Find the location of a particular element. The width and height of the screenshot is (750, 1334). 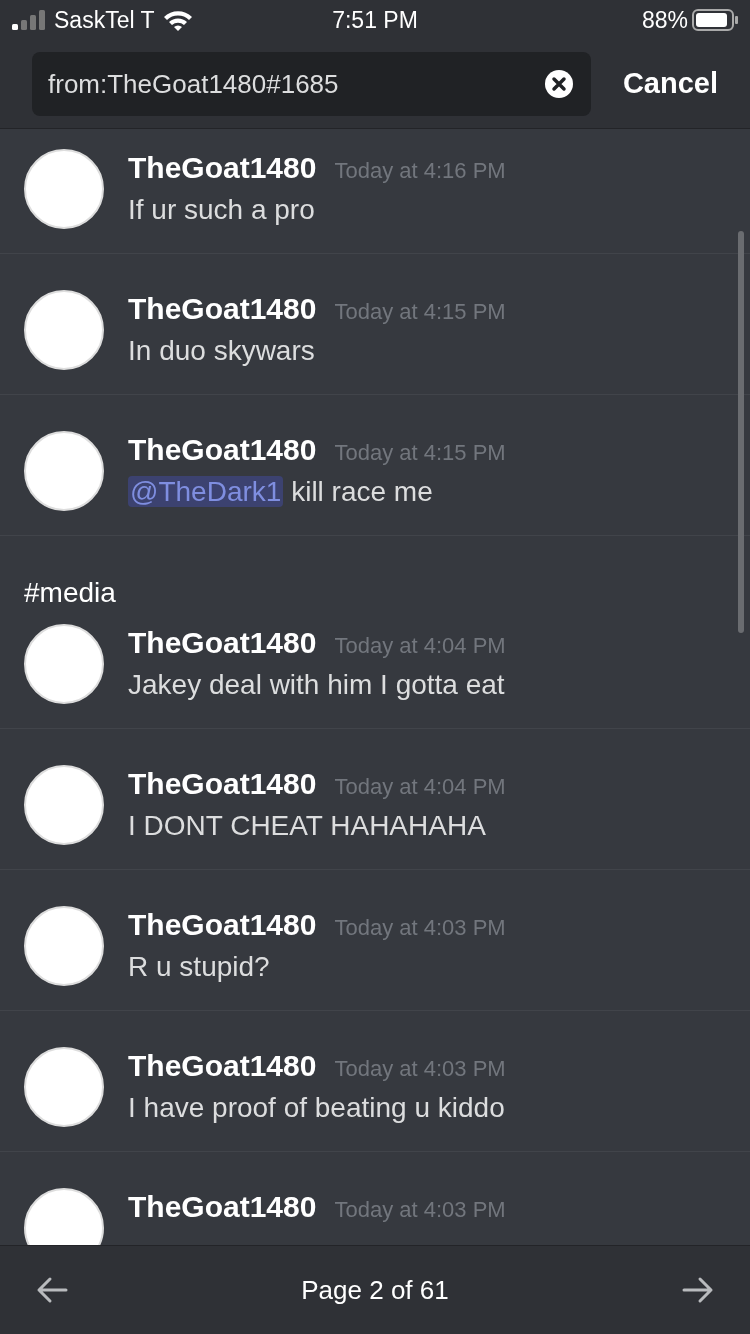

channel-name: #media is located at coordinates (70, 592).